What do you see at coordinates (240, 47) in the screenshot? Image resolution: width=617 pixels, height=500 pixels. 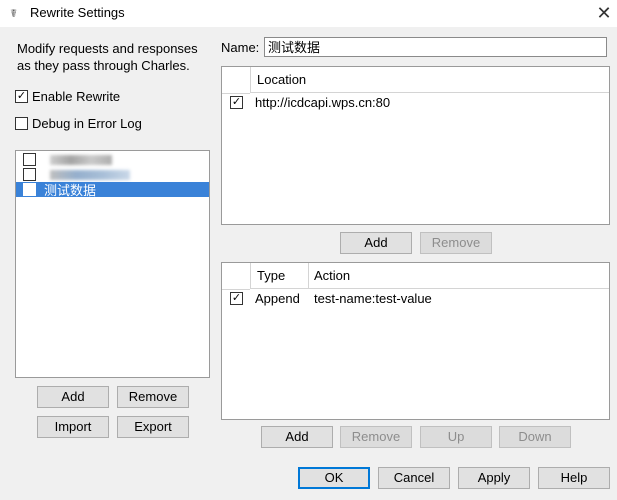 I see `name-label: Name:` at bounding box center [240, 47].